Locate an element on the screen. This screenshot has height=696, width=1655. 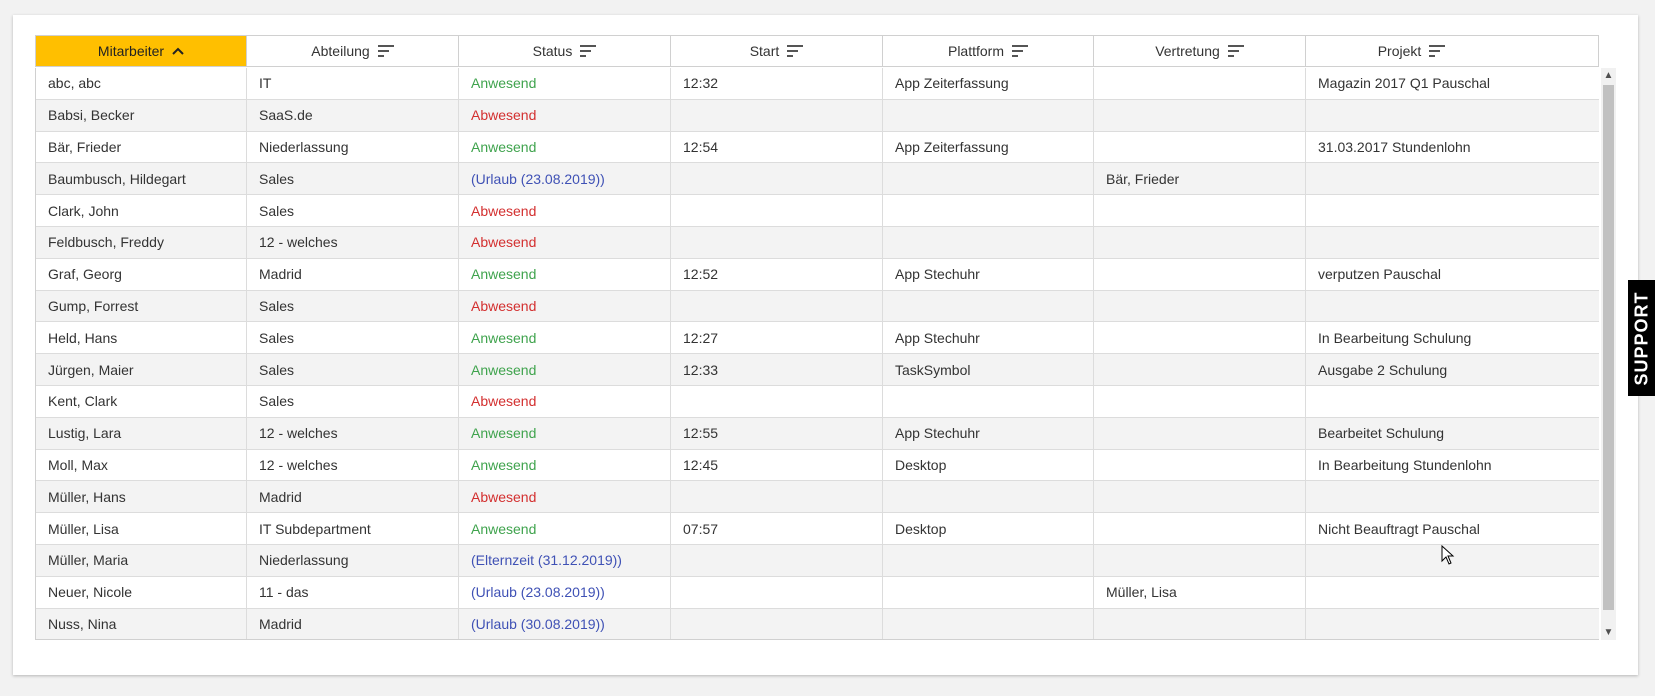
table-row: Nuss, Nina Madrid (Urlaub (30.08.2019)) is located at coordinates (817, 623).